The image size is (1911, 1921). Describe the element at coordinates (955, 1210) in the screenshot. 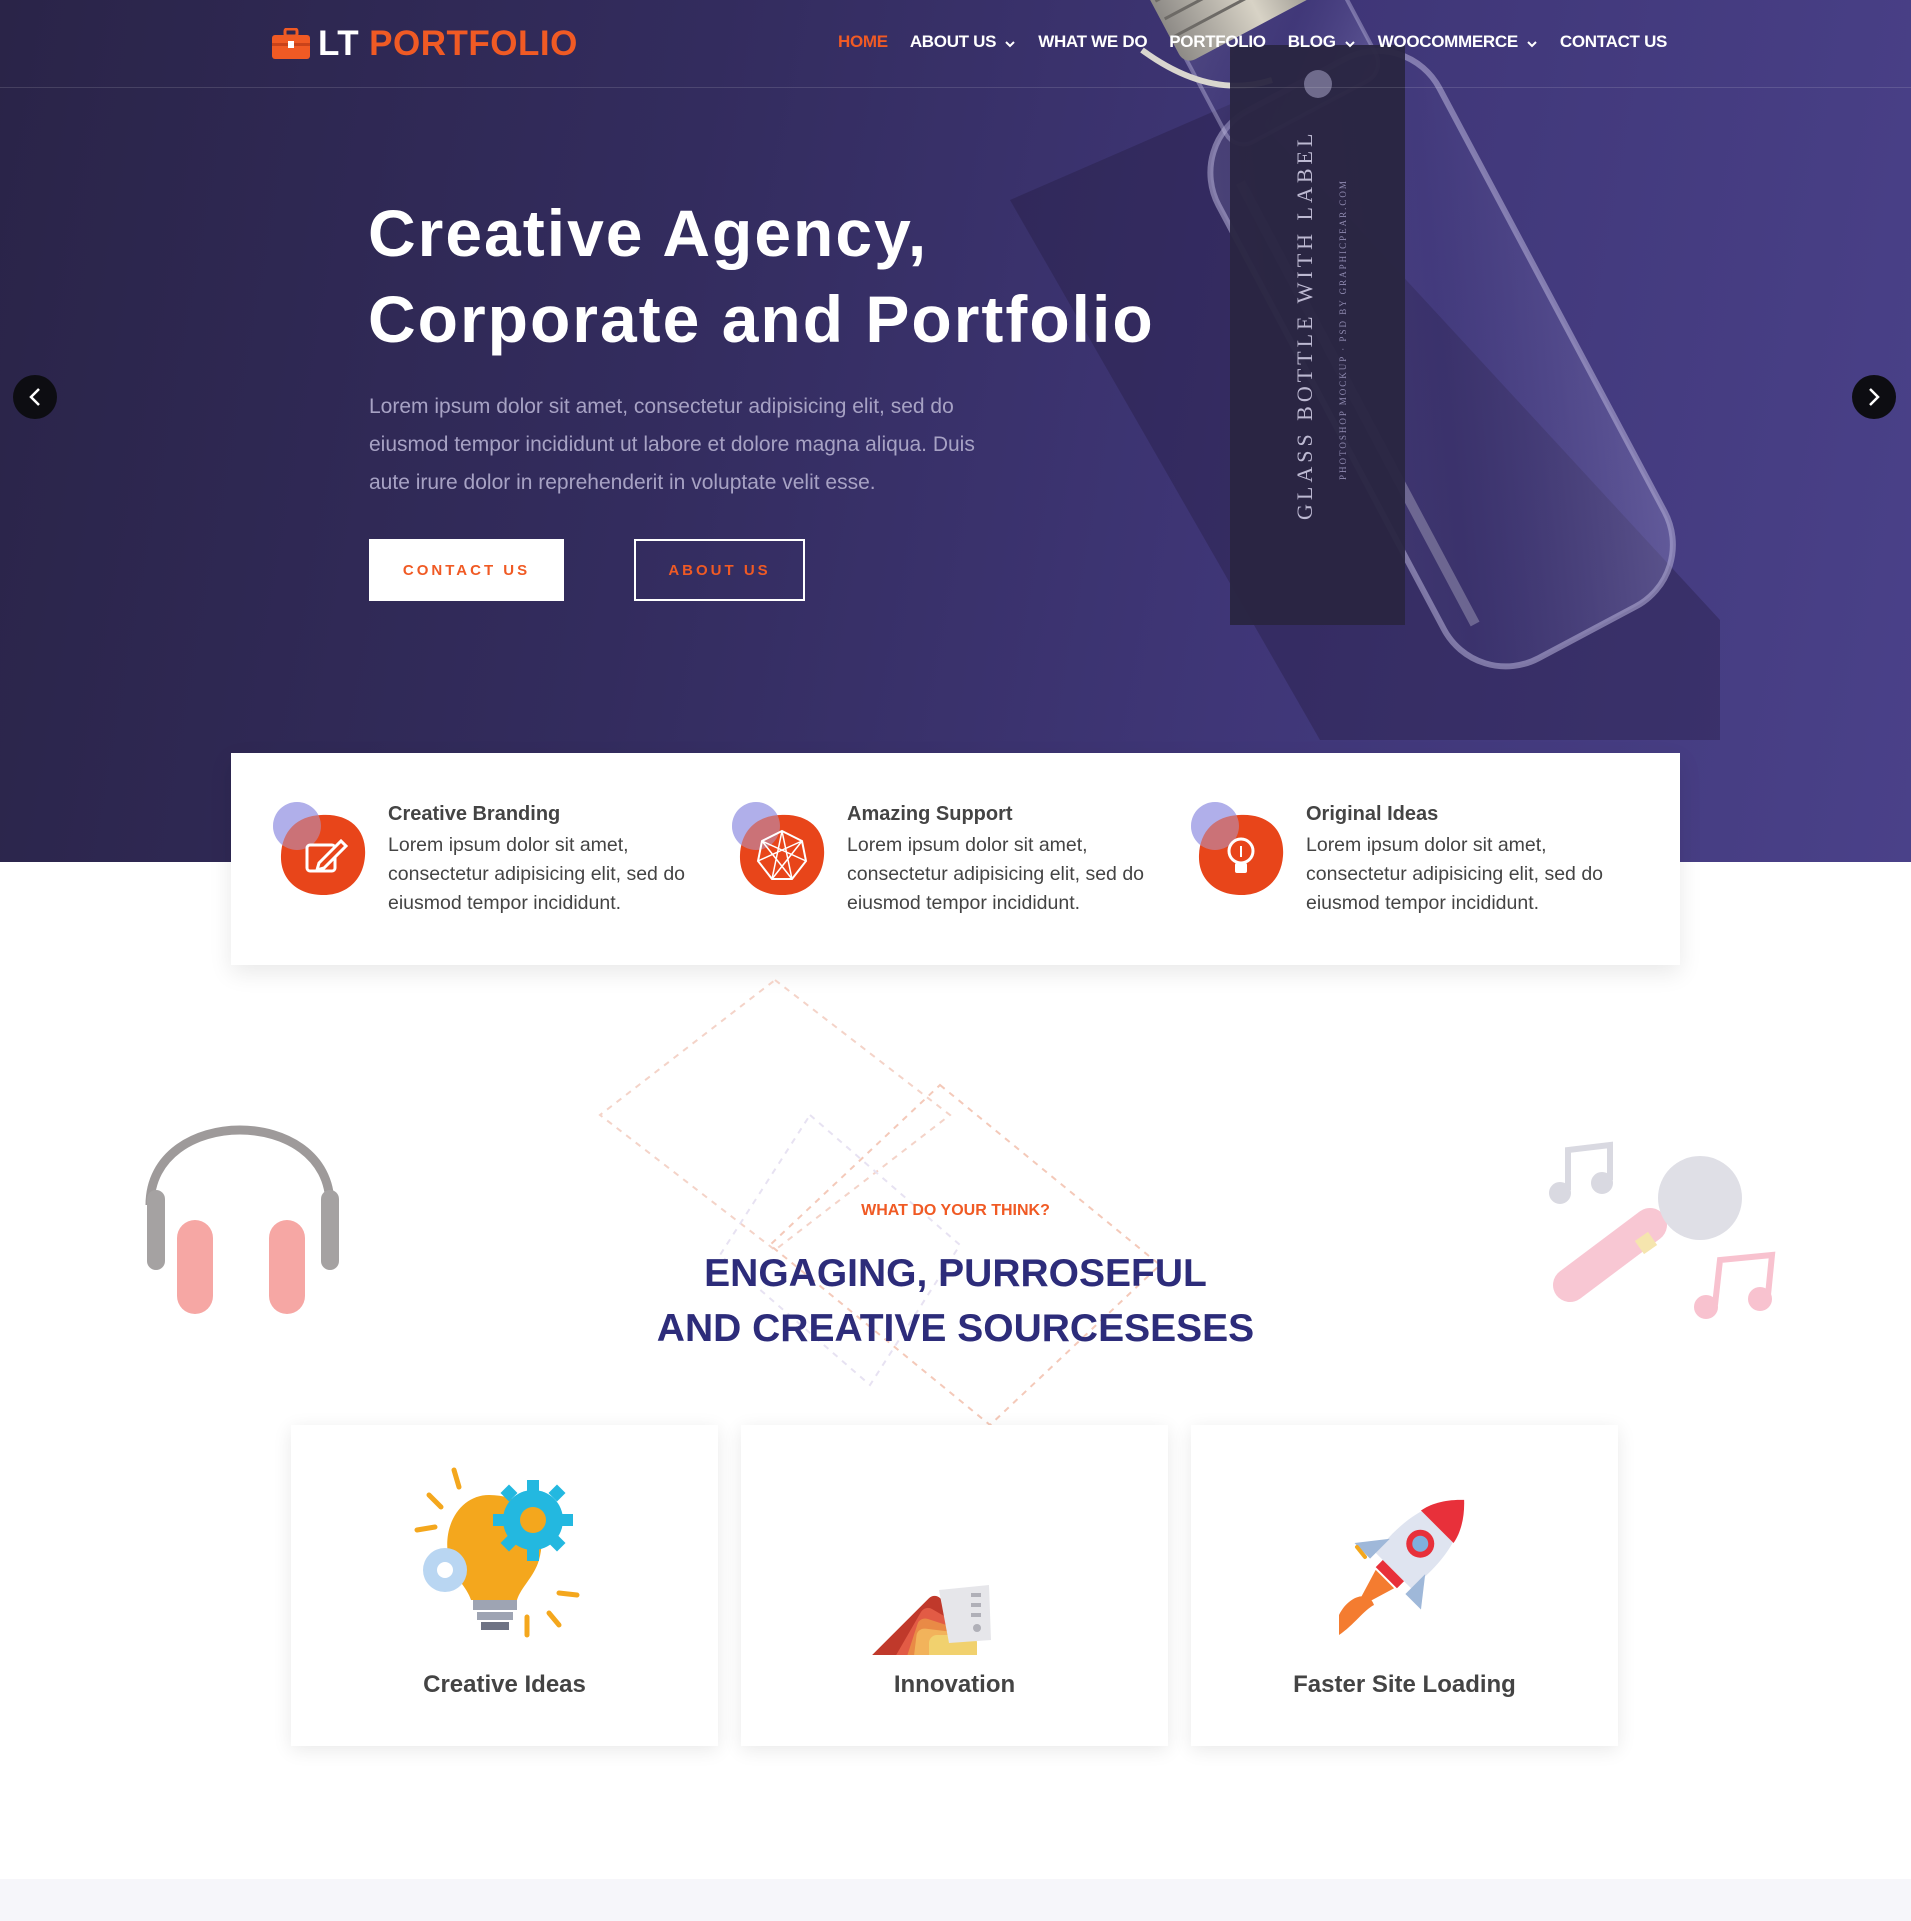

I see `section-kicker: WHAT DO YOUR THINK?` at that location.